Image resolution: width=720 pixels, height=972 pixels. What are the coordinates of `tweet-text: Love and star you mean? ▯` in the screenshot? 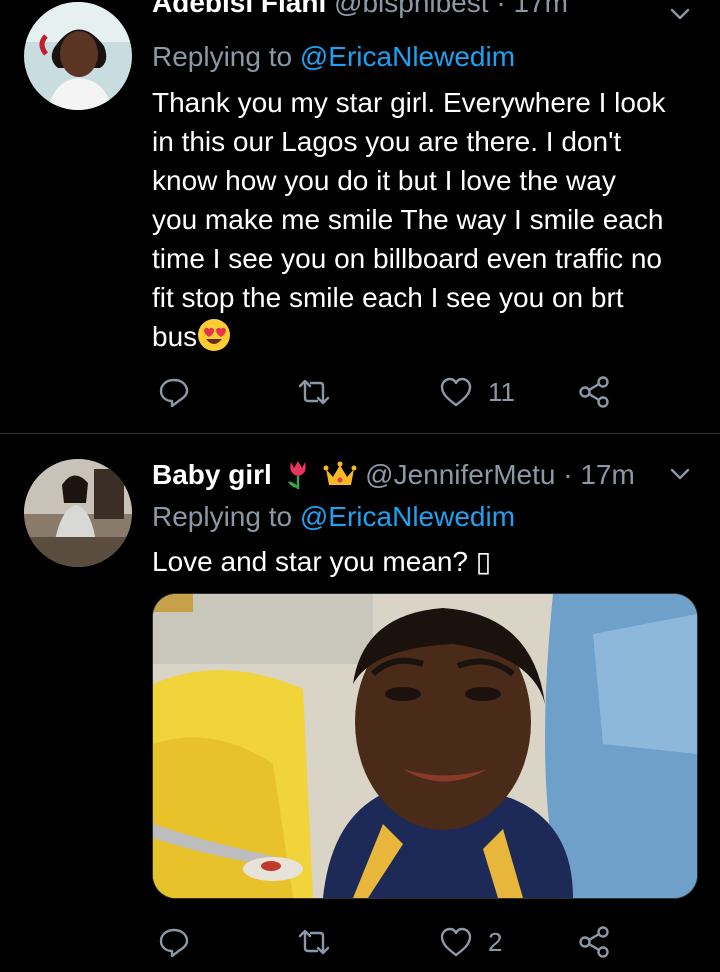 It's located at (424, 561).